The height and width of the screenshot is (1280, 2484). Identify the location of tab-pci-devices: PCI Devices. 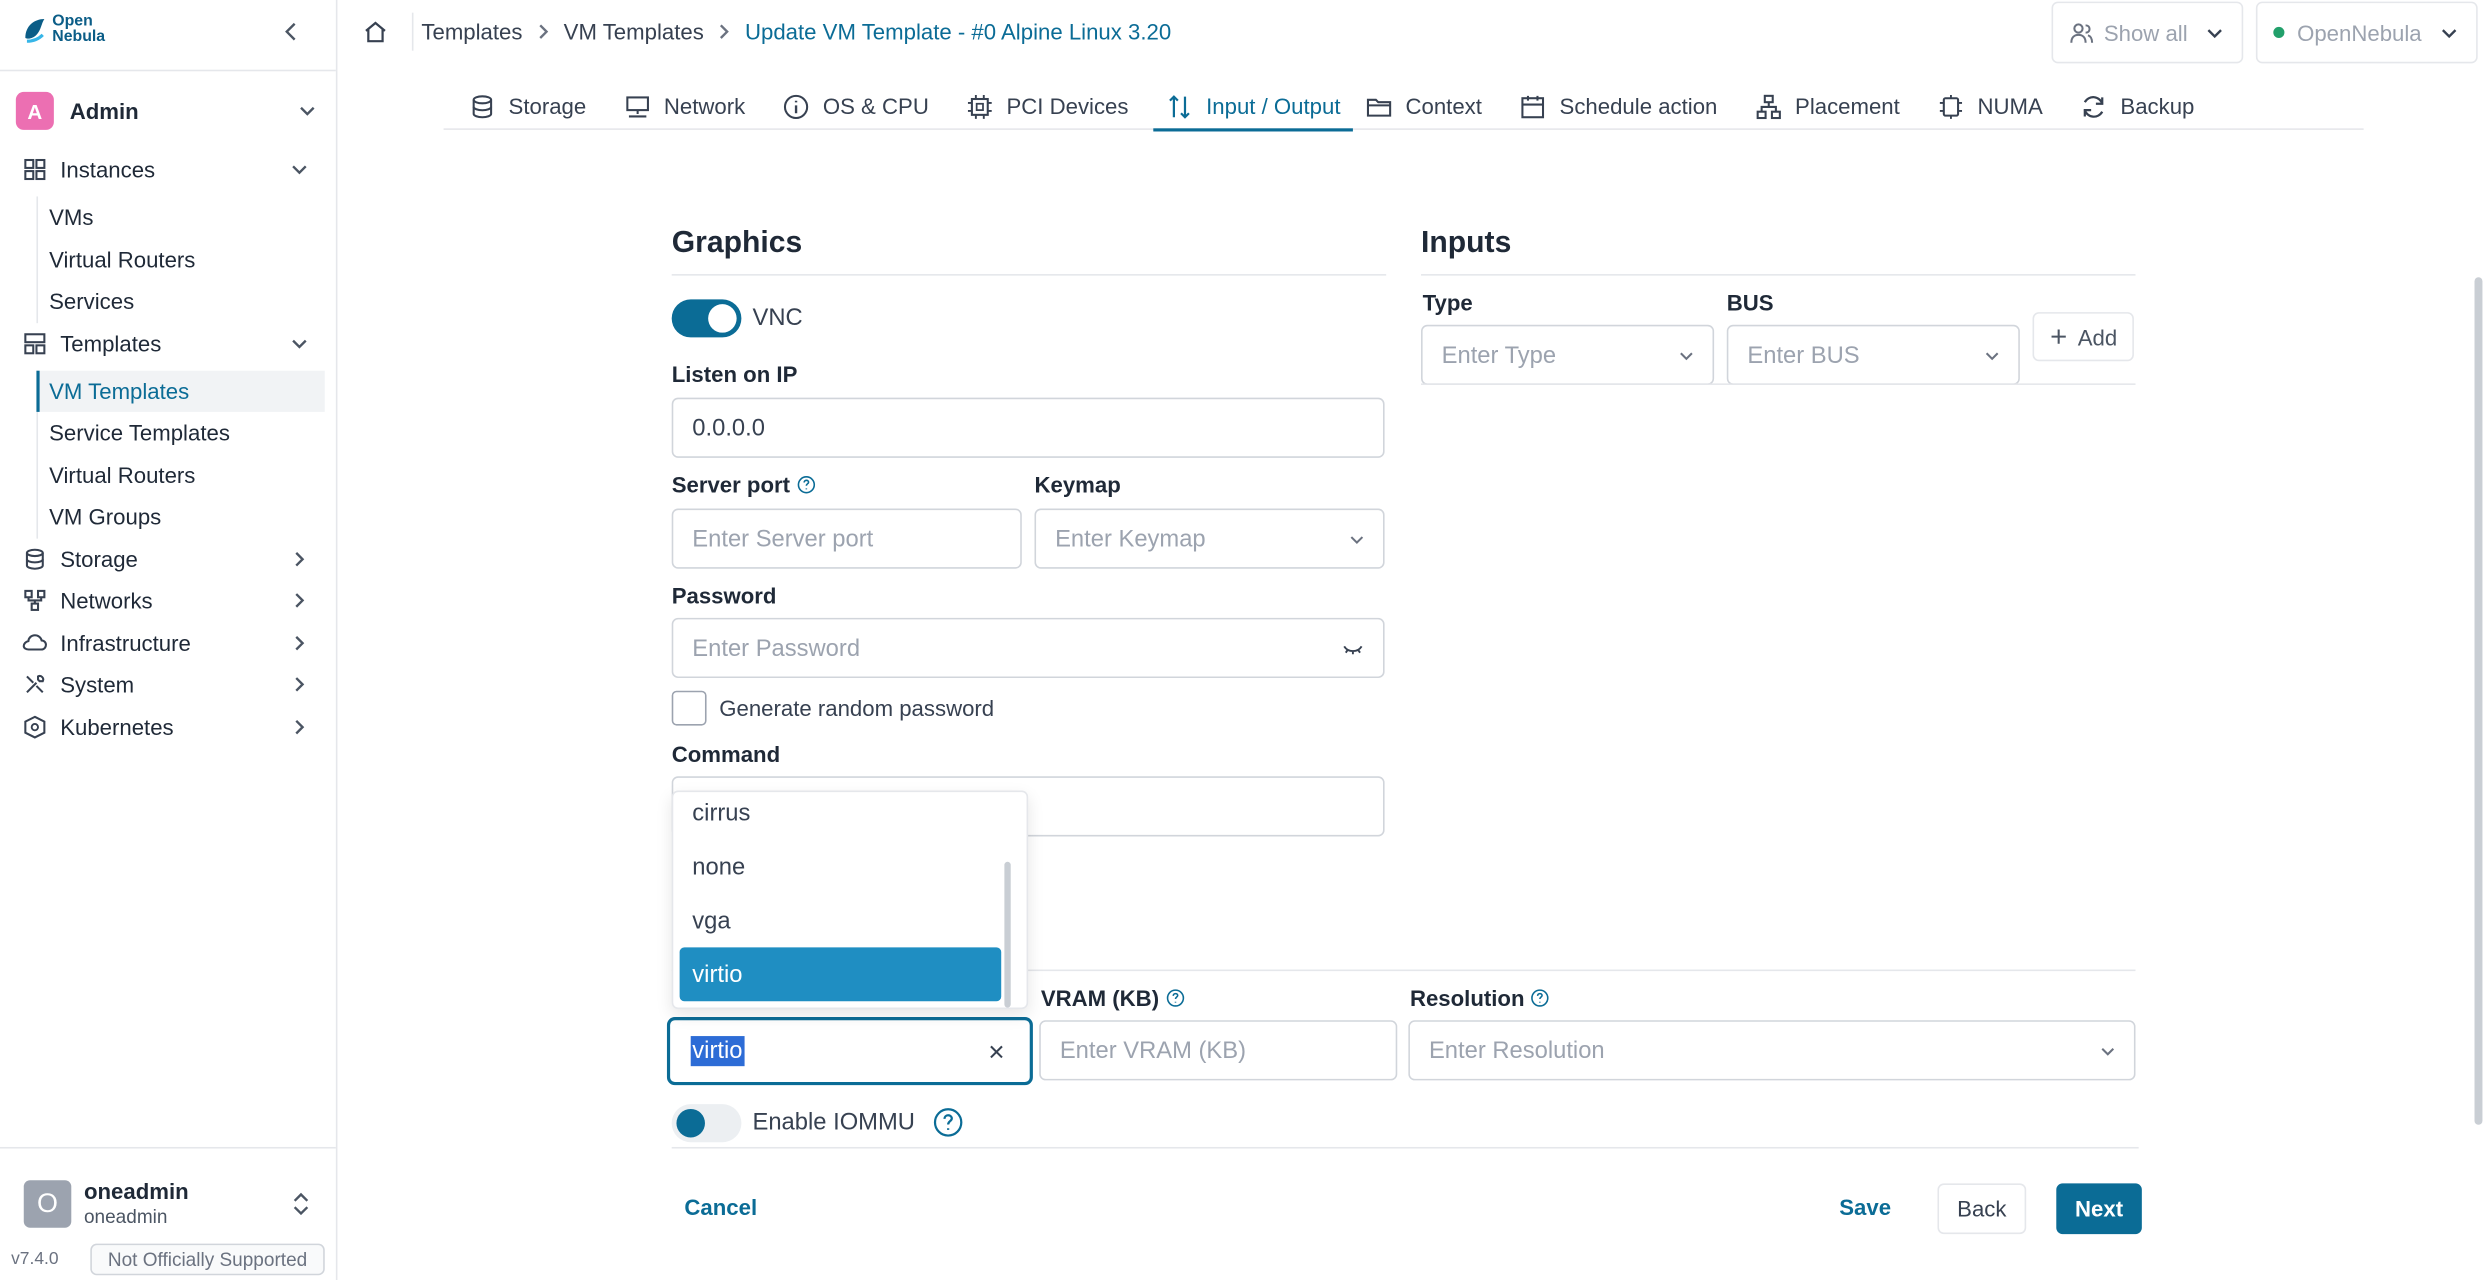
(1047, 106).